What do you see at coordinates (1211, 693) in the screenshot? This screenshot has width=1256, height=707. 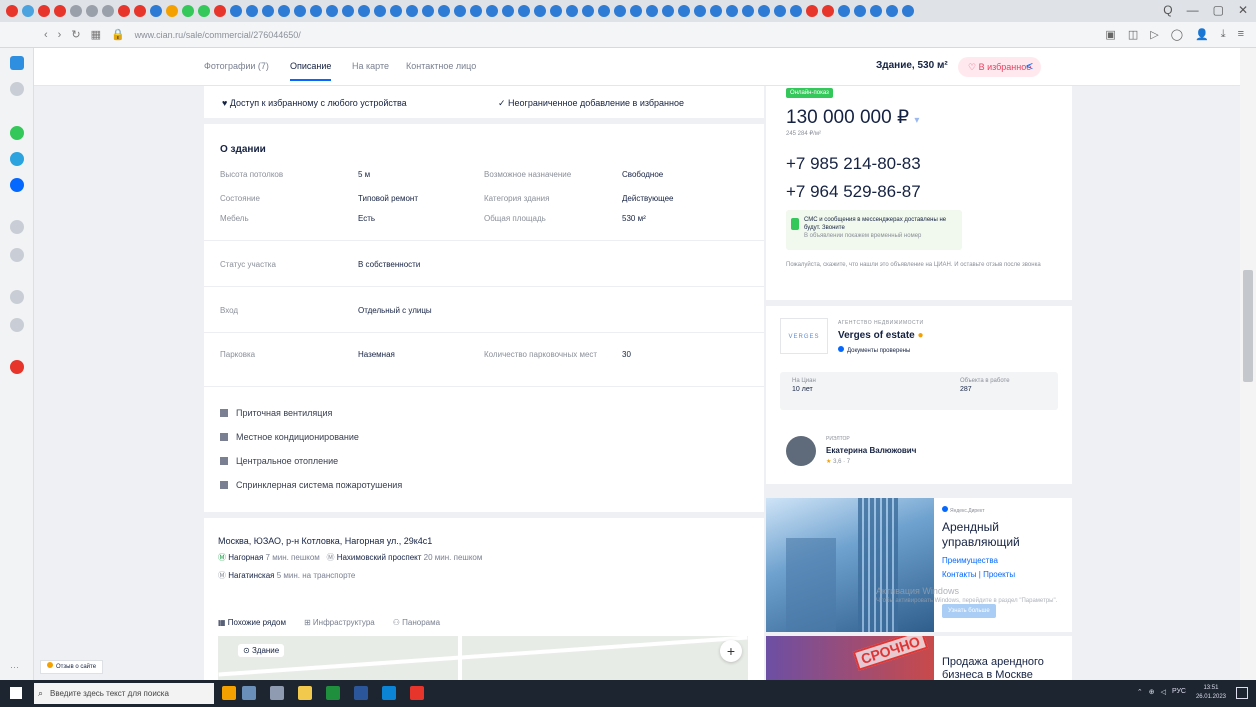 I see `clock: 13:51 26.01.2023` at bounding box center [1211, 693].